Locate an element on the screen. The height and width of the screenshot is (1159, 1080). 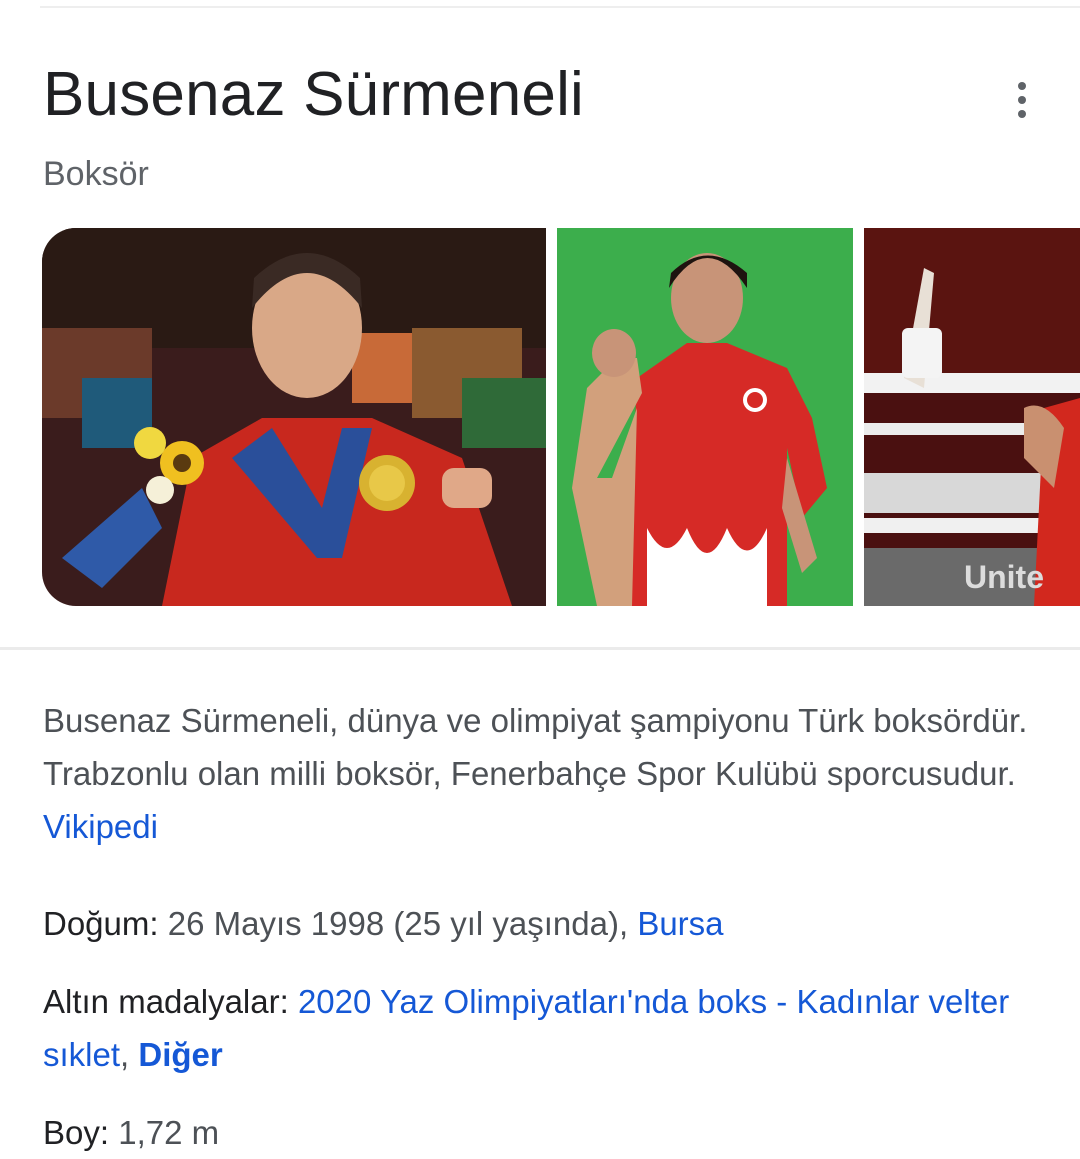
photo-ring-victory: Unite is located at coordinates (972, 417).